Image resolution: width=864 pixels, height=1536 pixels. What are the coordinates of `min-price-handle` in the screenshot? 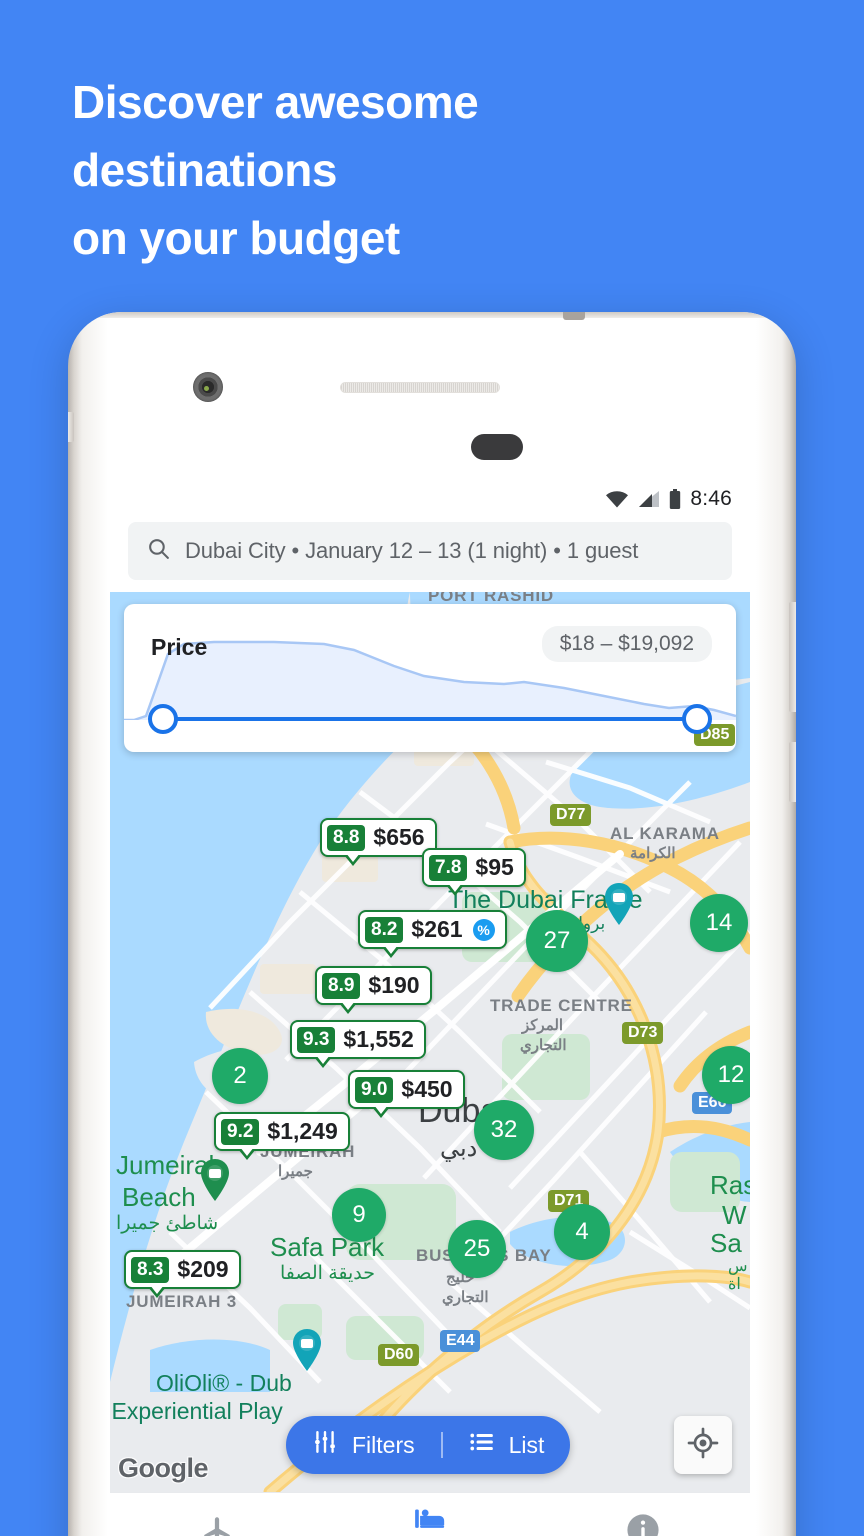 It's located at (163, 719).